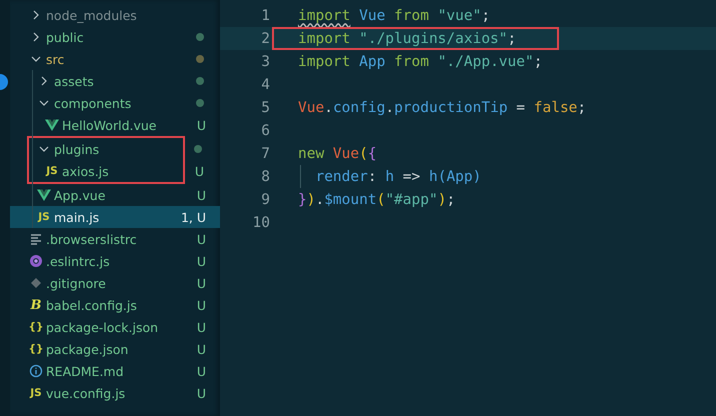 The width and height of the screenshot is (716, 416). I want to click on code-line: render: h => h(App), so click(398, 176).